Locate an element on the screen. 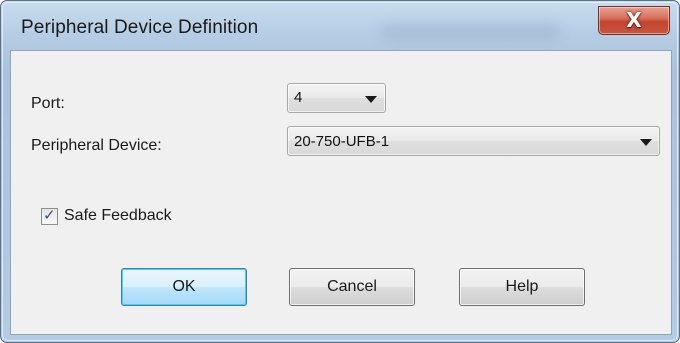 The height and width of the screenshot is (343, 680). port-select-value: 4 is located at coordinates (298, 97).